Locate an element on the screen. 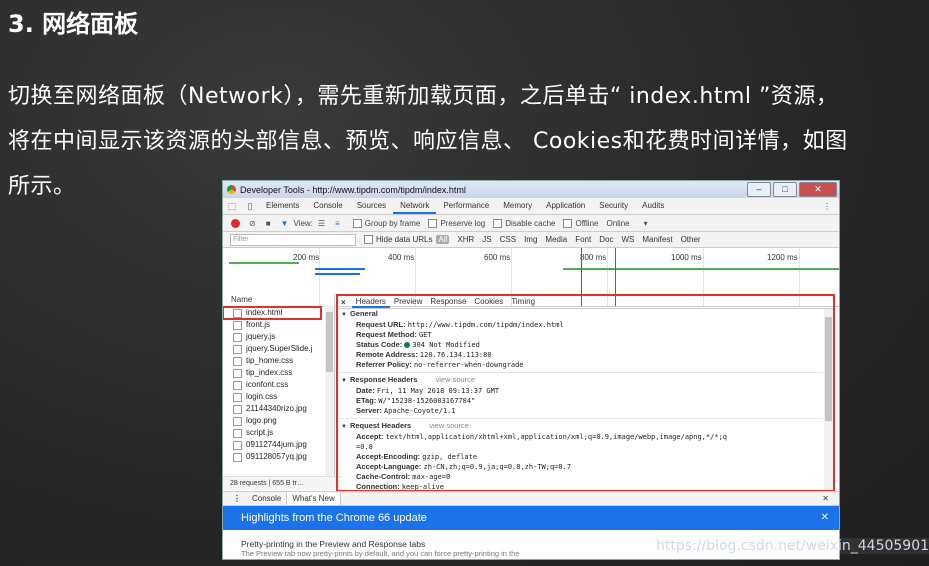 The width and height of the screenshot is (929, 566). view-label: View: is located at coordinates (303, 223).